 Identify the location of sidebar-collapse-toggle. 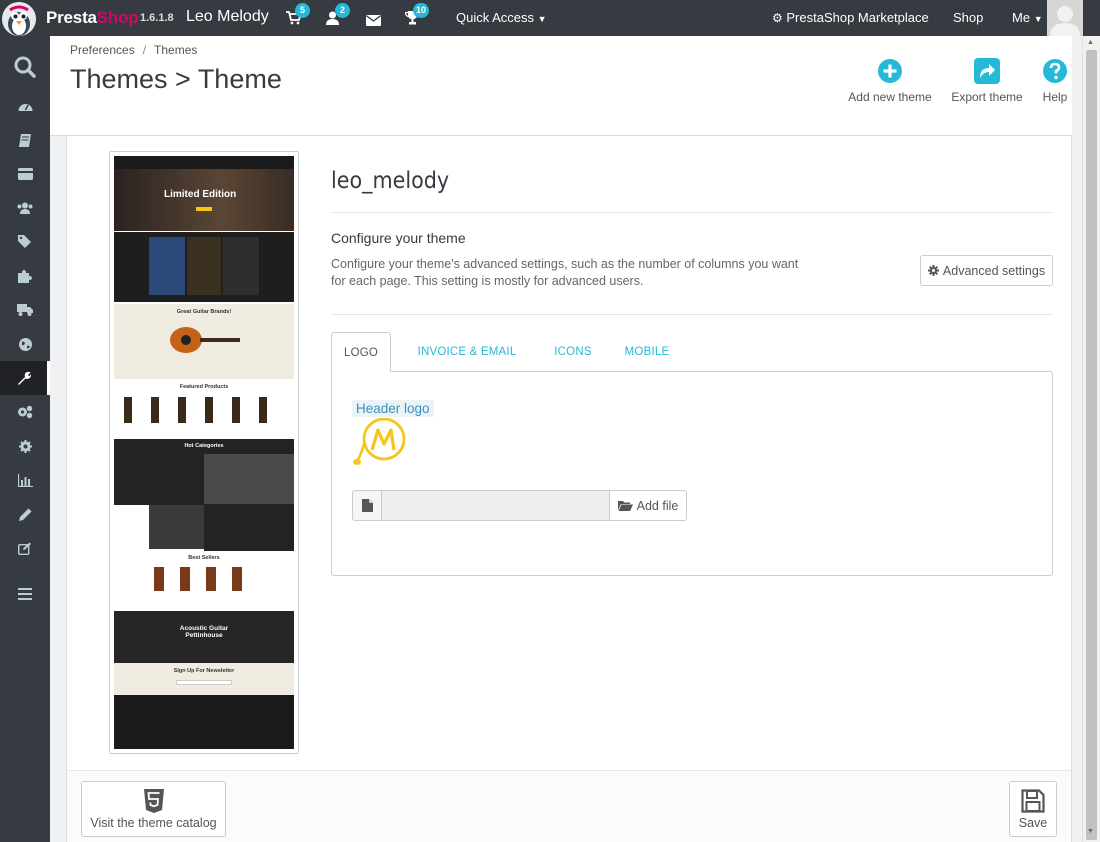
(25, 594).